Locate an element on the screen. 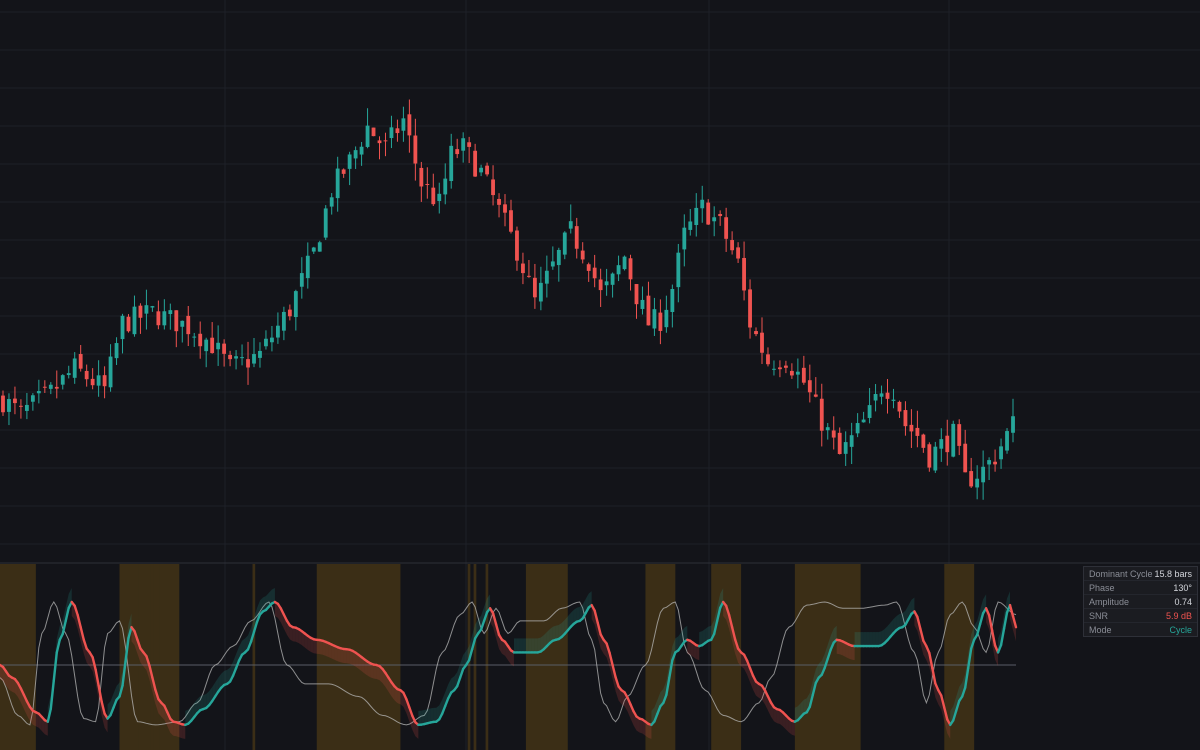  info-value: 130° is located at coordinates (1182, 587).